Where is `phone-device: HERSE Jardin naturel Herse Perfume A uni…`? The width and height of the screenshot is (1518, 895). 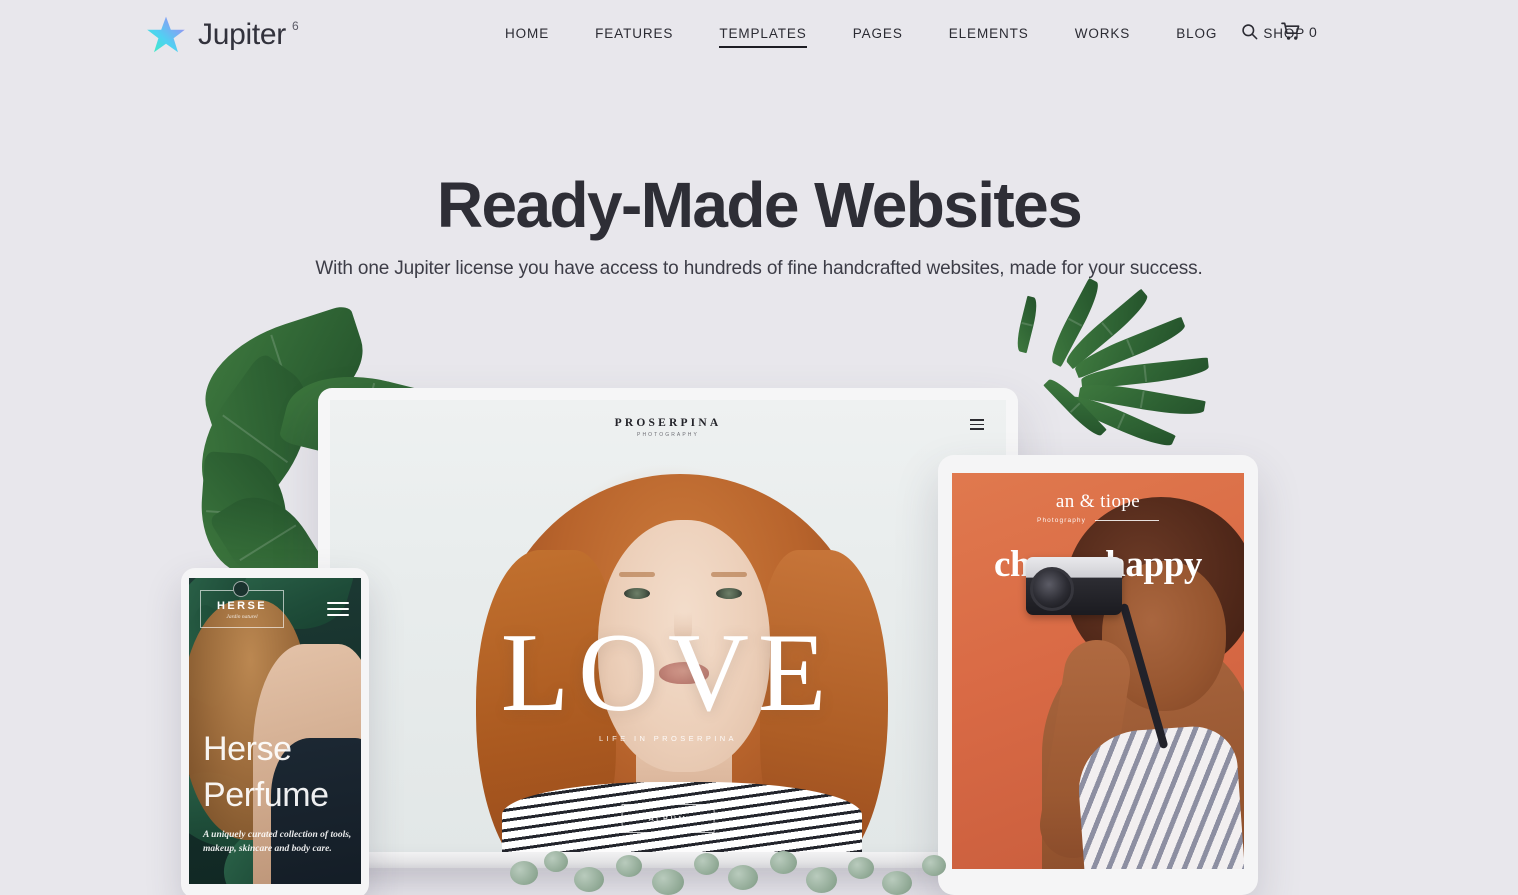
phone-device: HERSE Jardin naturel Herse Perfume A uni… is located at coordinates (275, 731).